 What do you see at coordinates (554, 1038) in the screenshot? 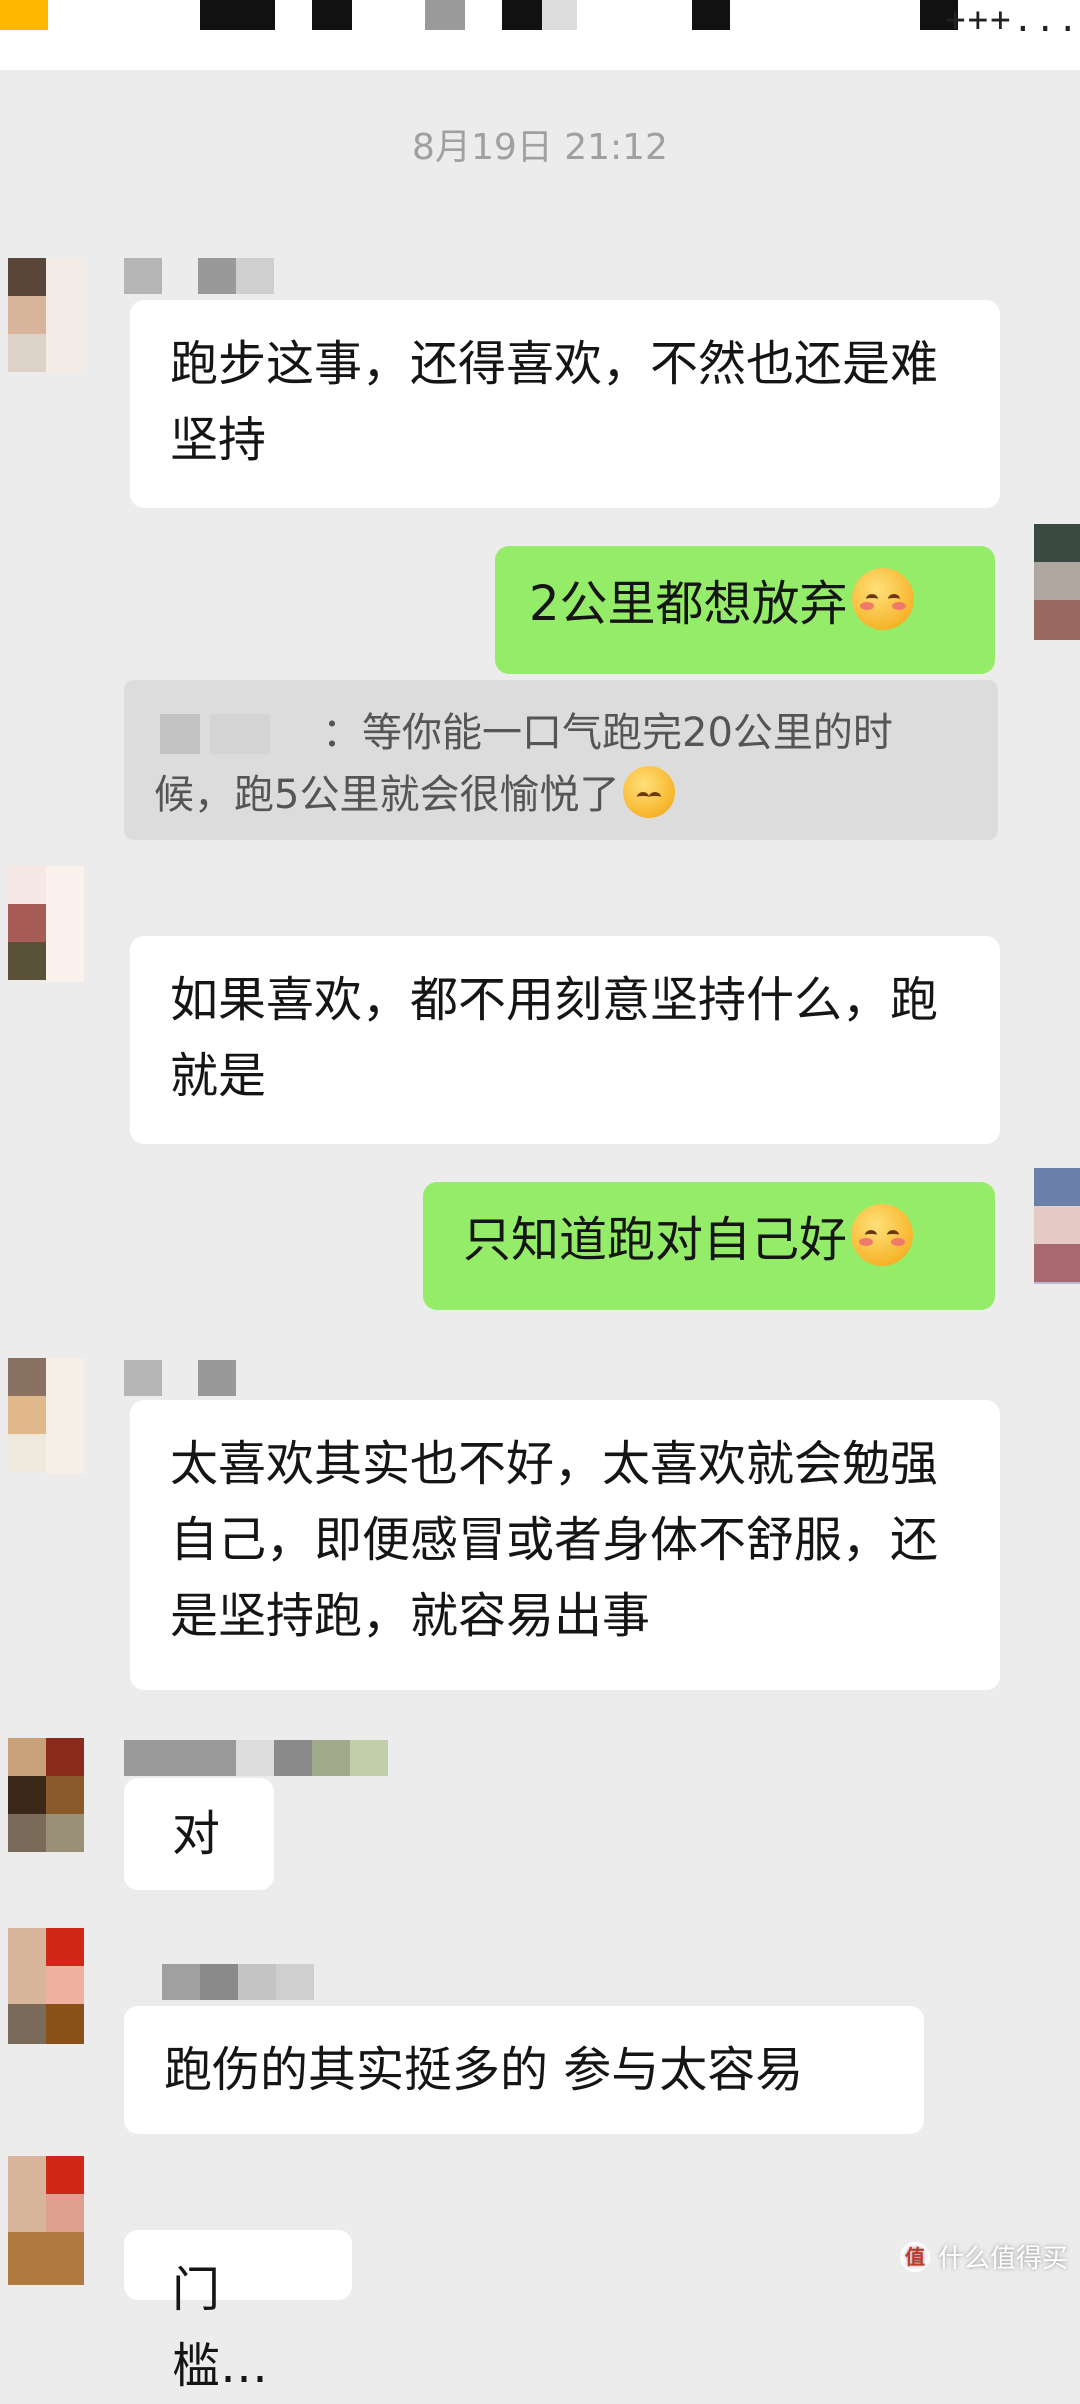
I see `message-text: 如果喜欢，都不用刻意坚持什么，跑就是` at bounding box center [554, 1038].